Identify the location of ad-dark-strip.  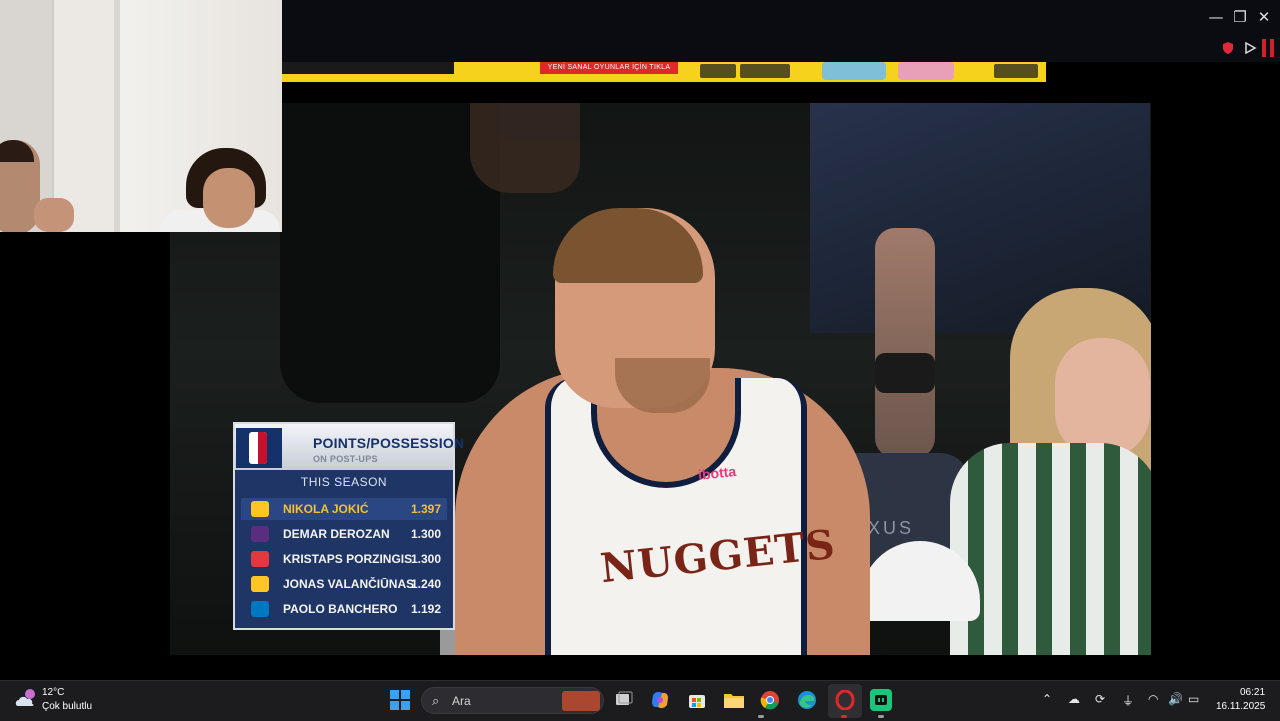
(368, 68).